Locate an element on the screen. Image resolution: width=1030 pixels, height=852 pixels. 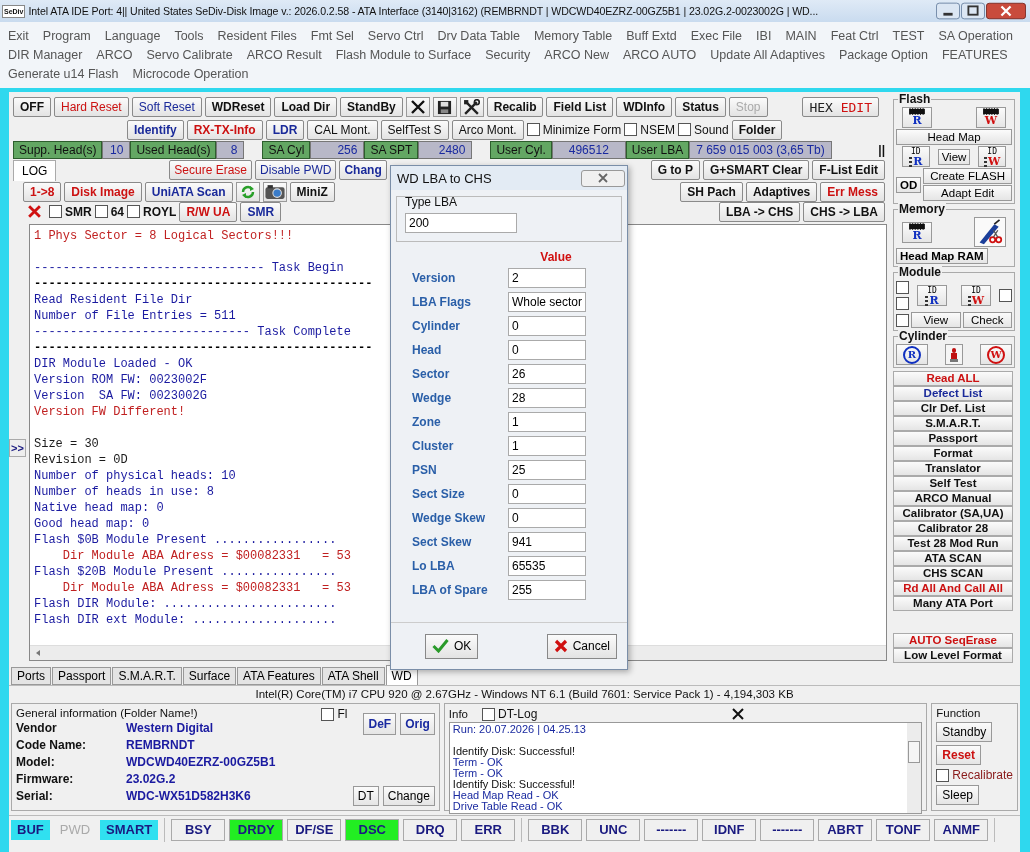
splitter-handle: || is located at coordinates (881, 149).